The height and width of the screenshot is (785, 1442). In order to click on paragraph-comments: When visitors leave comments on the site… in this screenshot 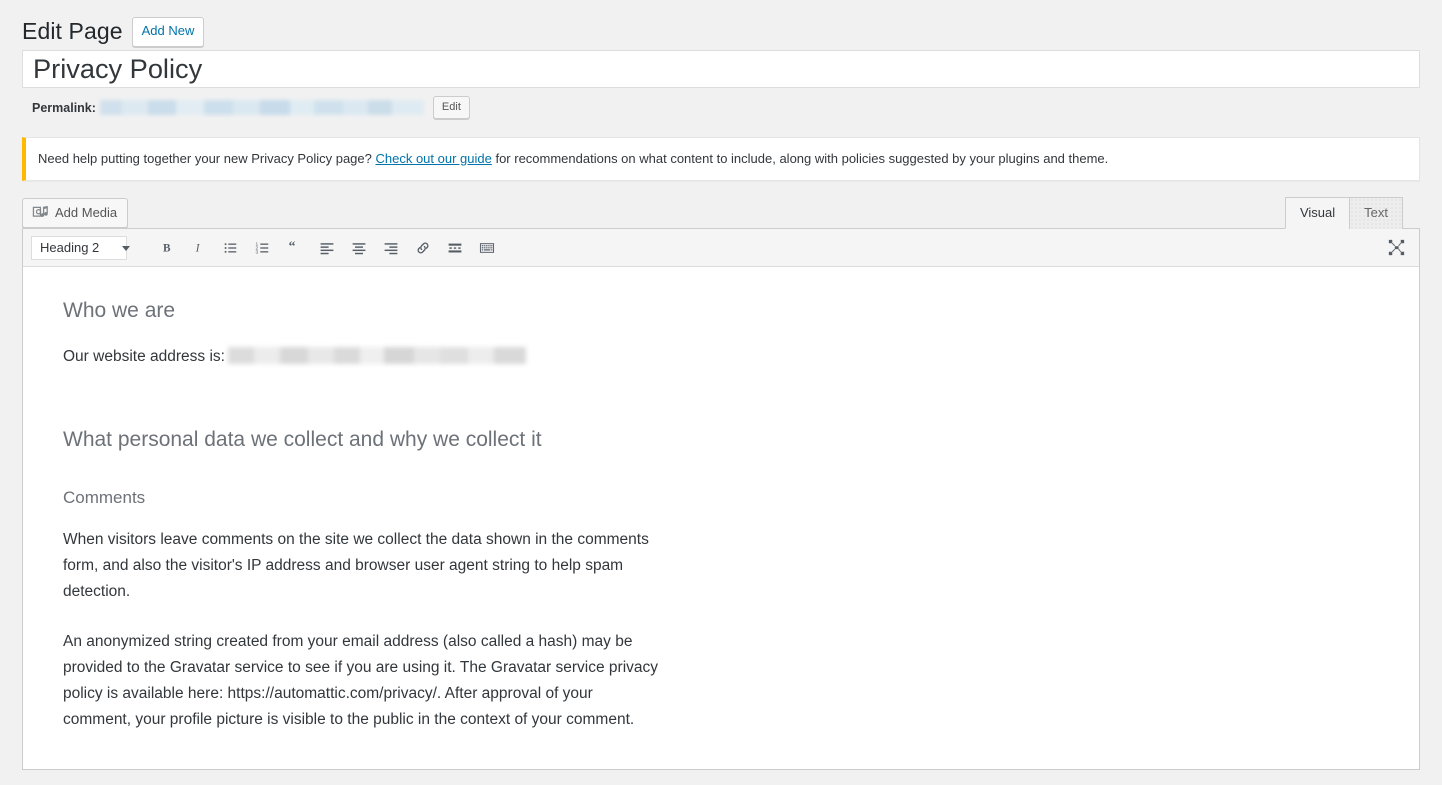, I will do `click(356, 566)`.